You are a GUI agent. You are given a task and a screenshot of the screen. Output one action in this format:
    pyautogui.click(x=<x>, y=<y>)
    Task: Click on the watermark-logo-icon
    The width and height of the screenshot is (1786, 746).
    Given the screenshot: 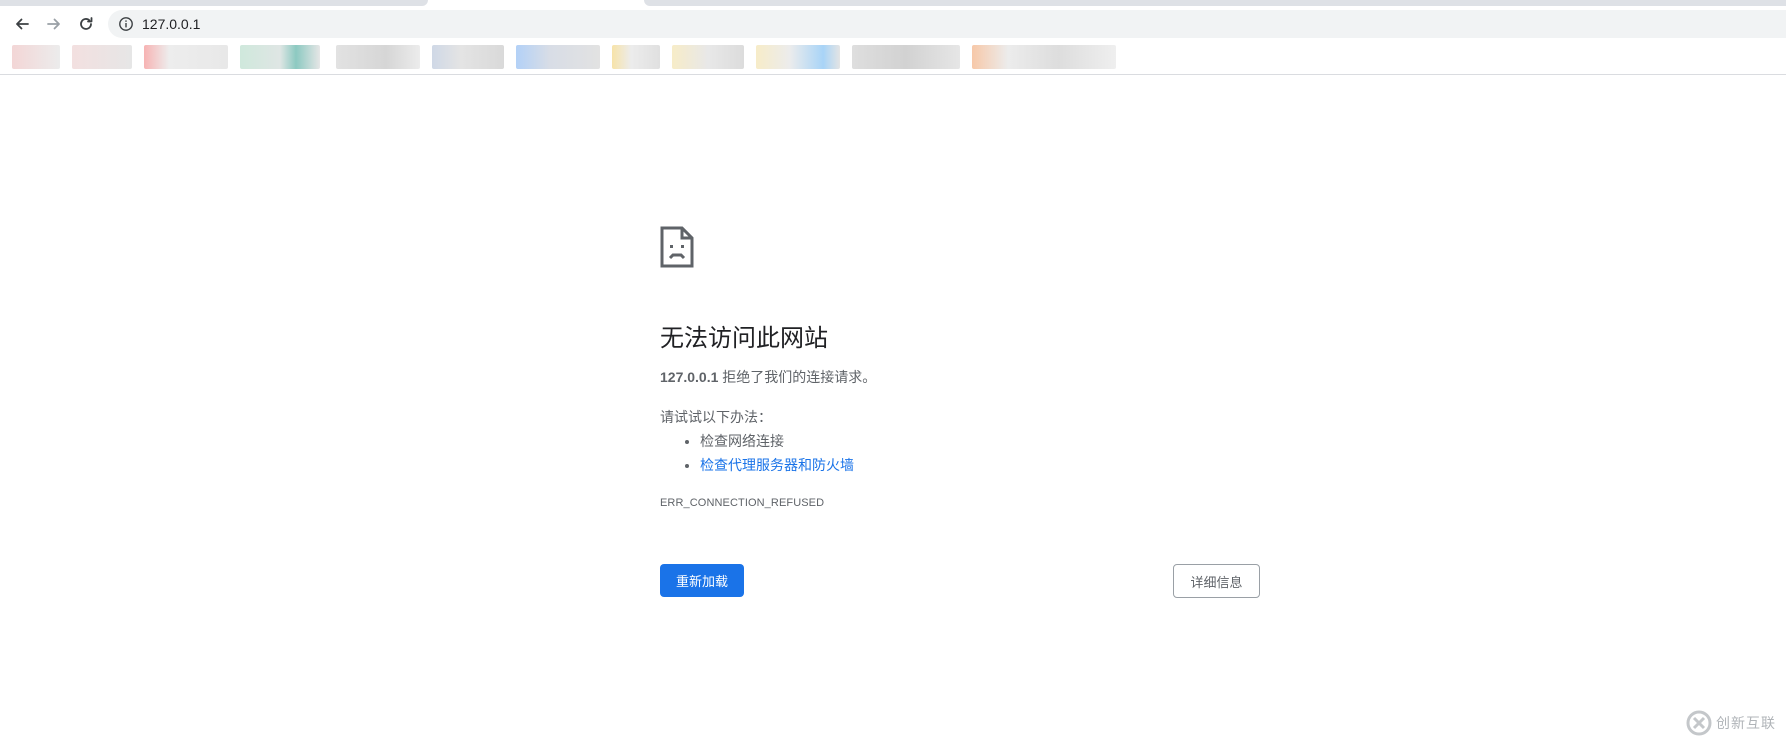 What is the action you would take?
    pyautogui.click(x=1699, y=723)
    